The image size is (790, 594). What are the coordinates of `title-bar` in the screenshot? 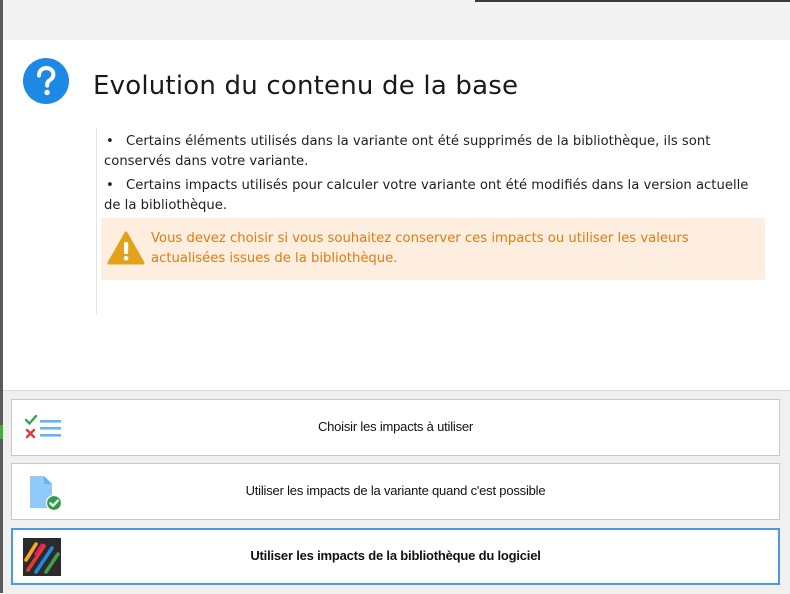 It's located at (395, 20).